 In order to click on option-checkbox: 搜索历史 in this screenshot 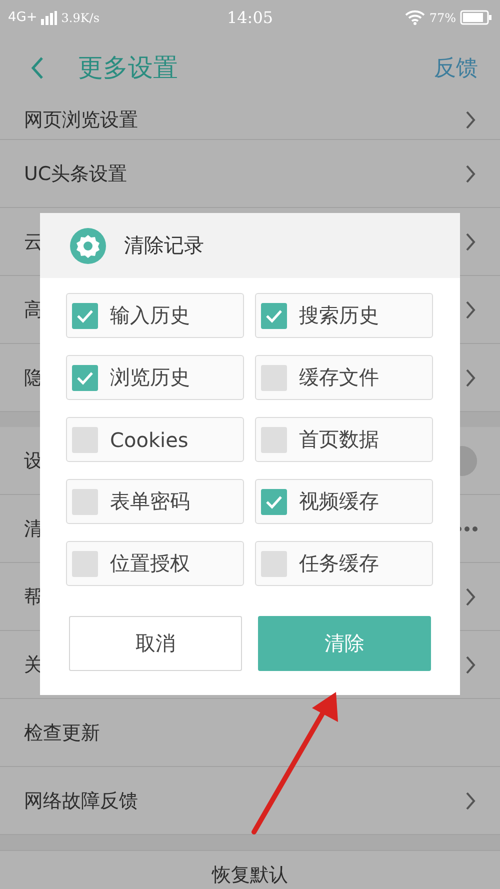, I will do `click(344, 315)`.